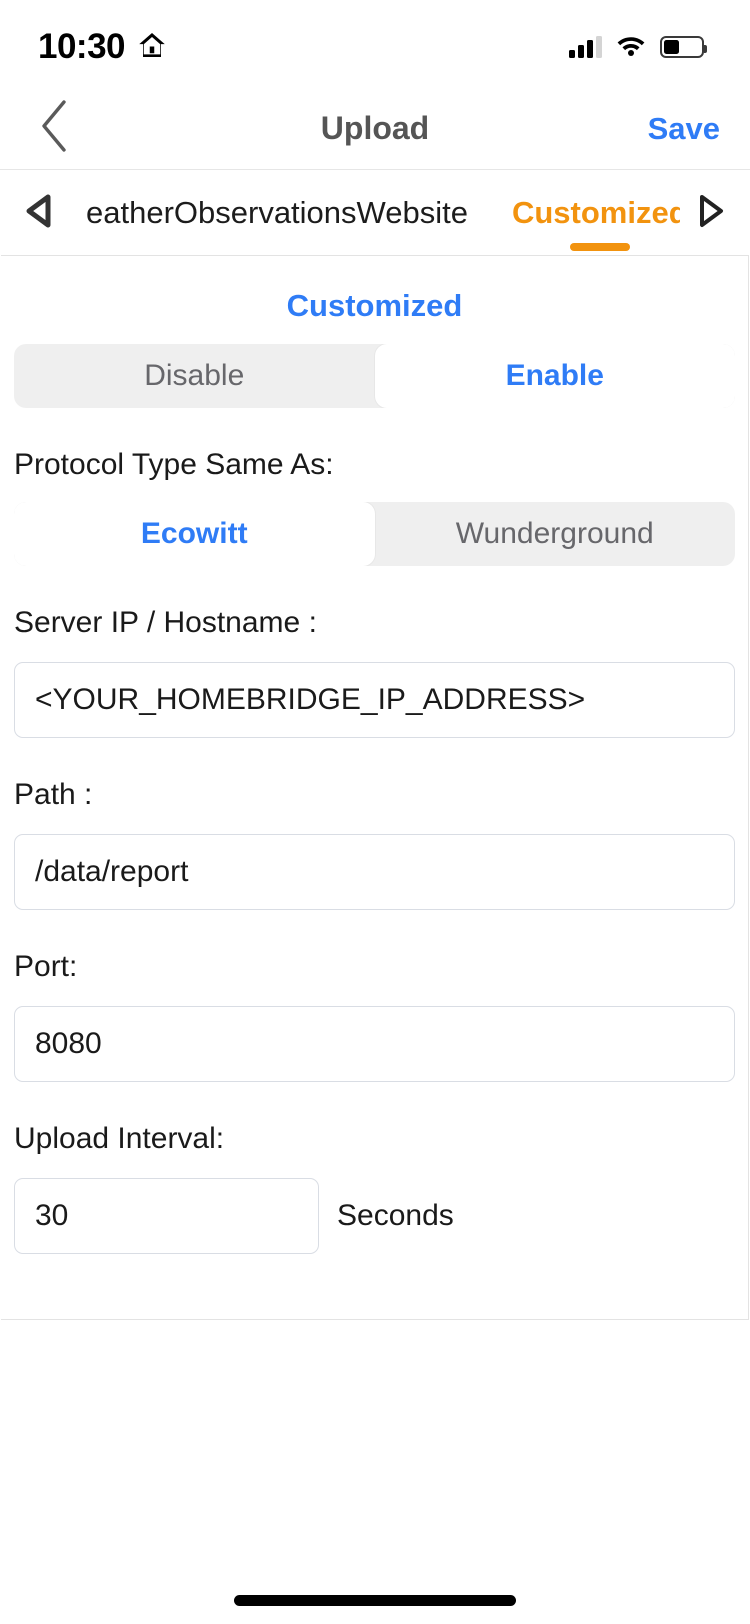 The image size is (750, 1624). I want to click on tab-list: eatherObservationsWebsite Customized, so click(375, 213).